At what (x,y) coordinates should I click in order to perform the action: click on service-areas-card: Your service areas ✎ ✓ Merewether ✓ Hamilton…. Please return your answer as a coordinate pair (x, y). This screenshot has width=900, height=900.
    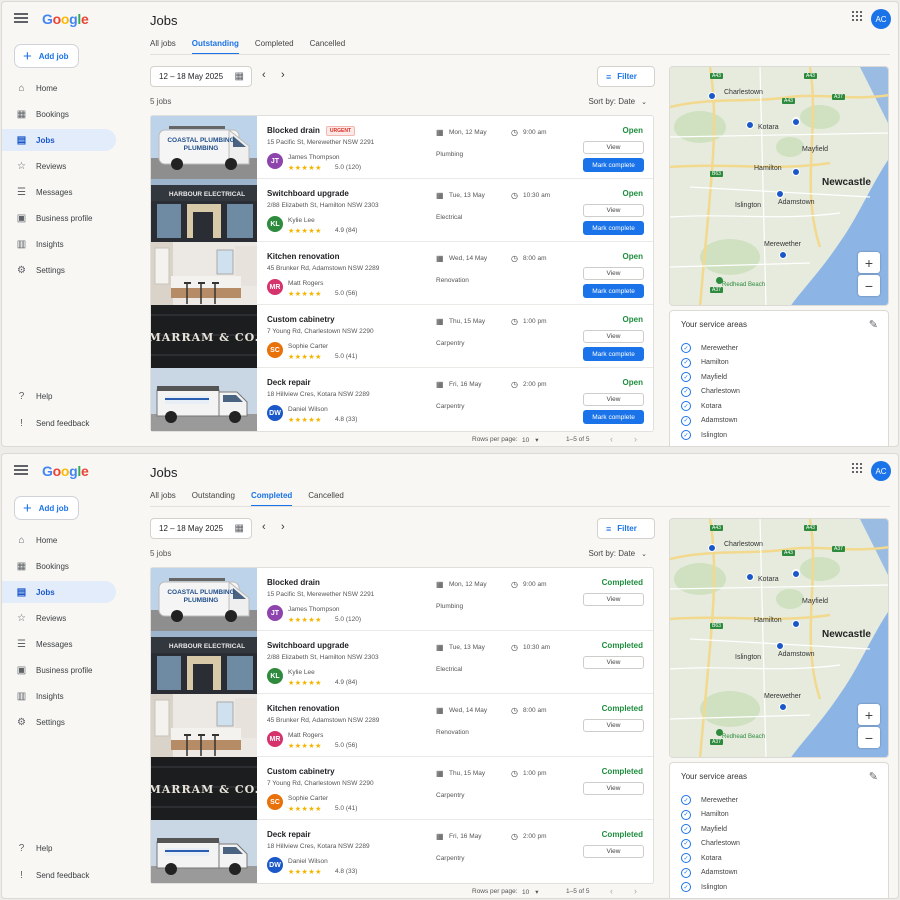
    Looking at the image, I should click on (779, 830).